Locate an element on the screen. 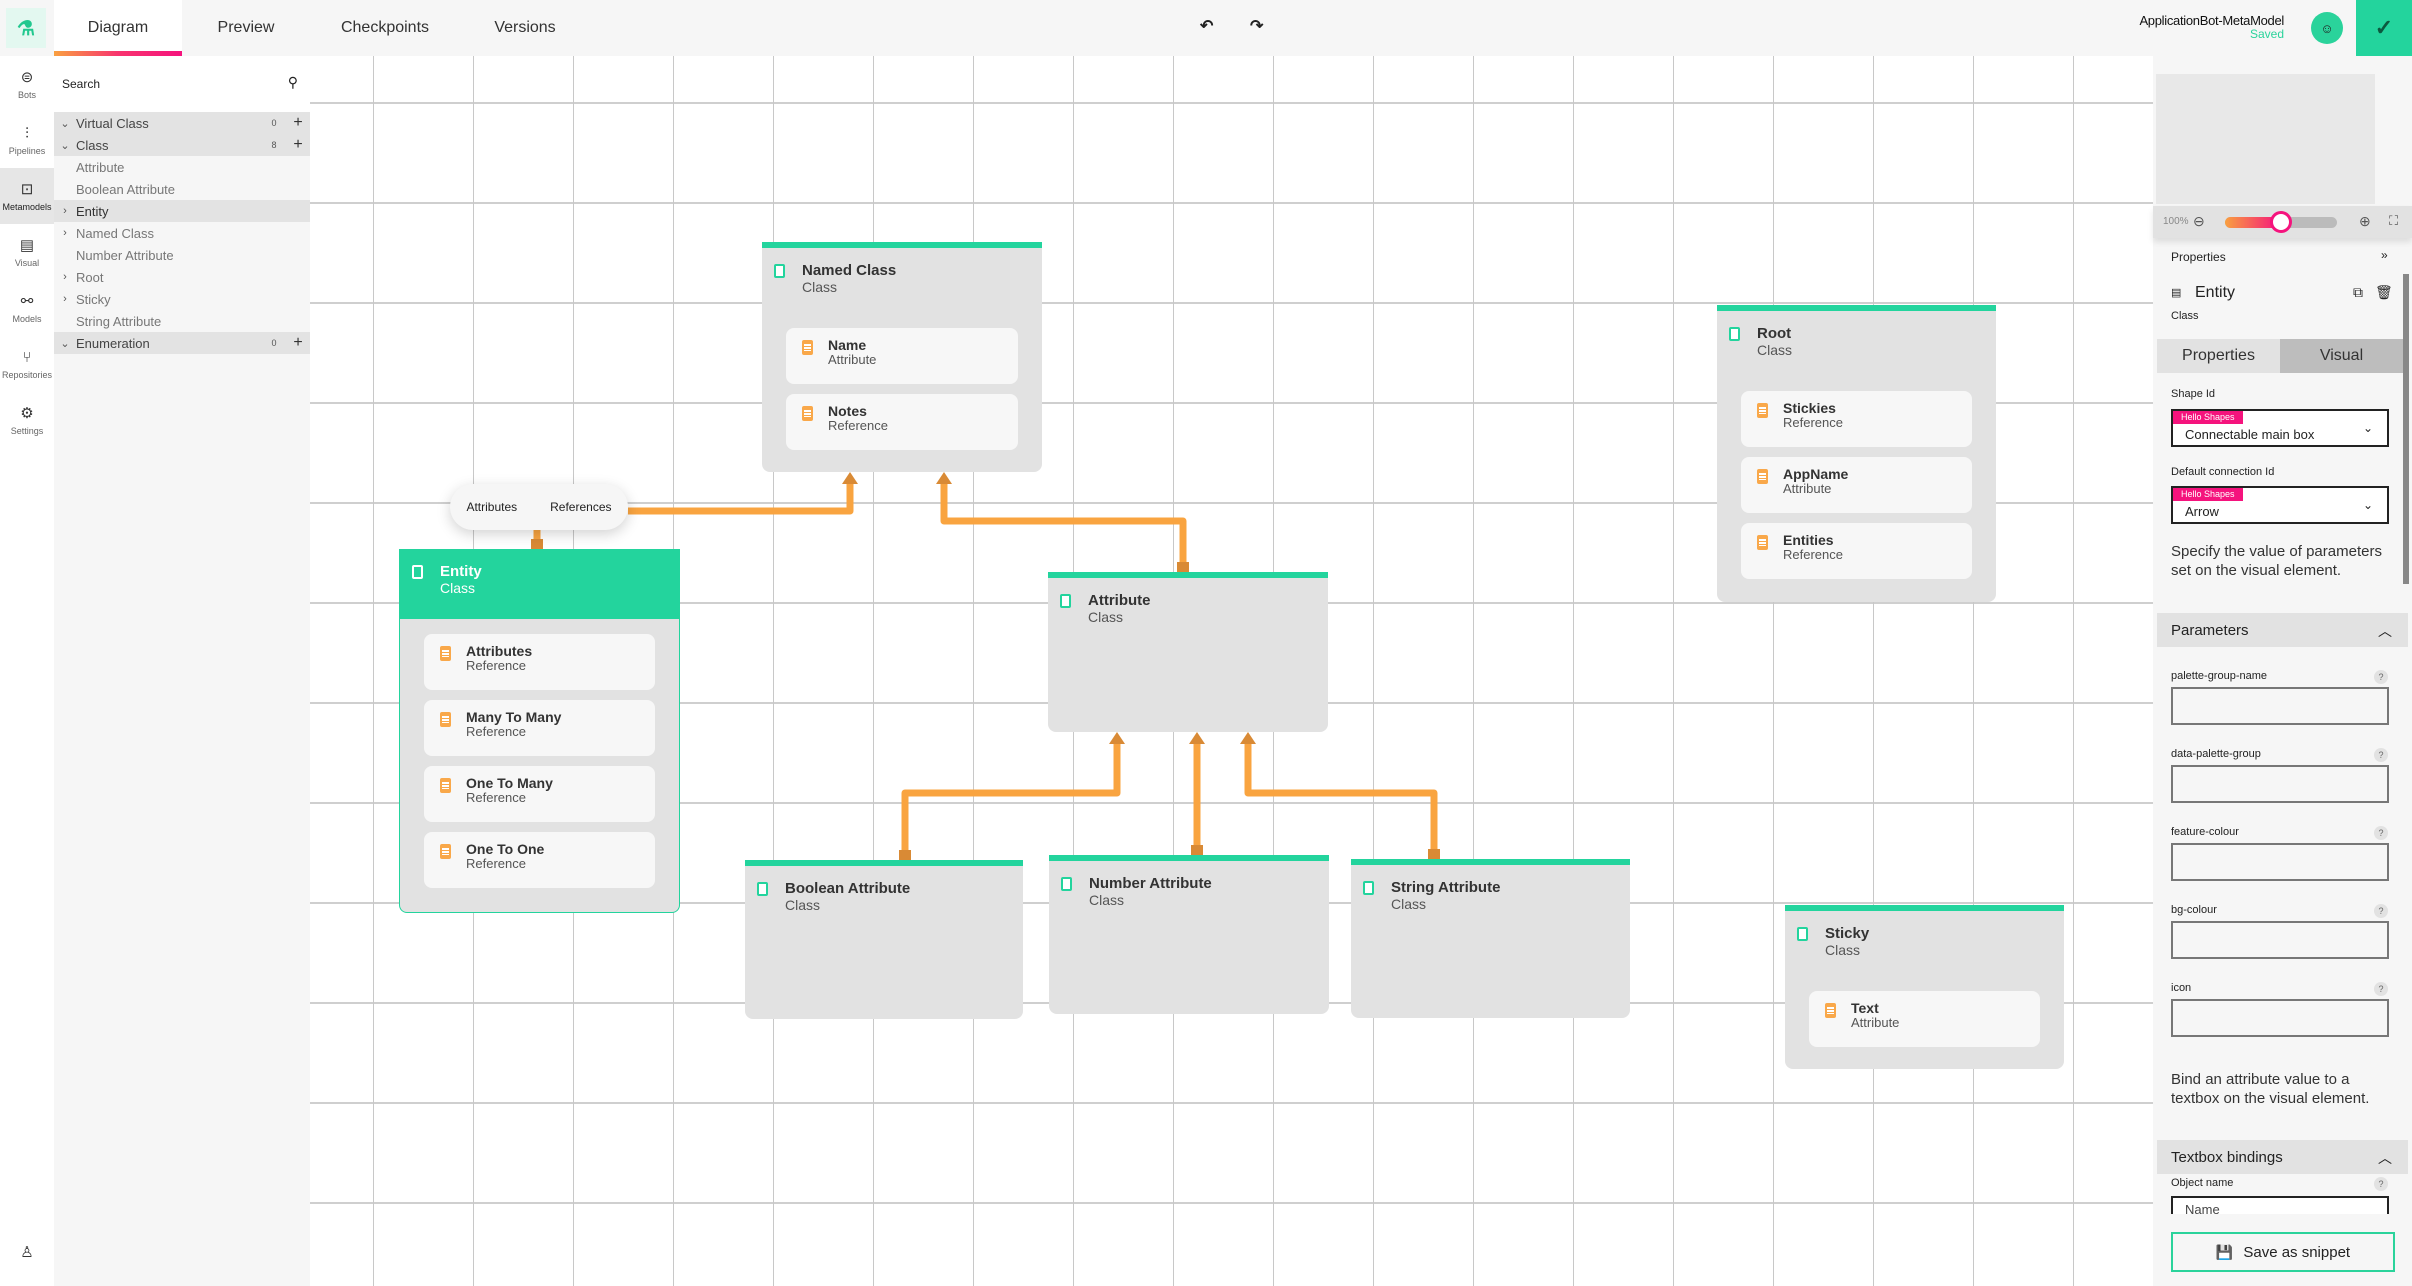  rail-item-repositories: ⑂ Repositories is located at coordinates (27, 364).